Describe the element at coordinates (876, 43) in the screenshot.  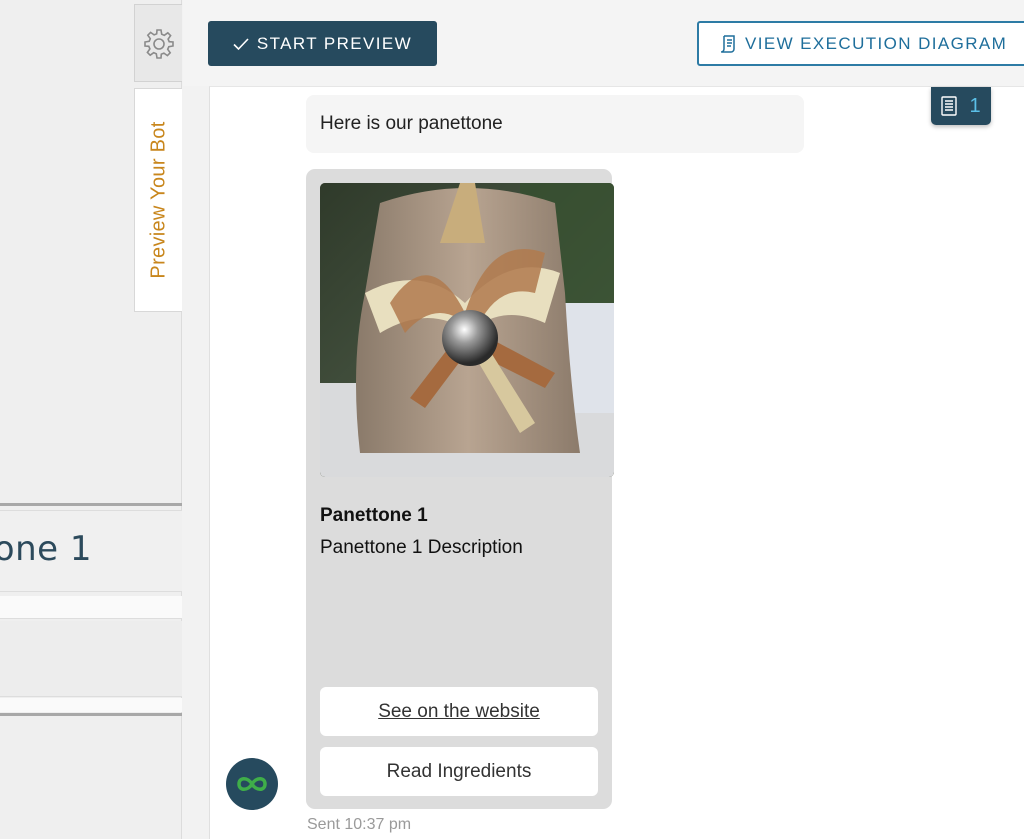
I see `view-diagram-label: VIEW EXECUTION DIAGRAM` at that location.